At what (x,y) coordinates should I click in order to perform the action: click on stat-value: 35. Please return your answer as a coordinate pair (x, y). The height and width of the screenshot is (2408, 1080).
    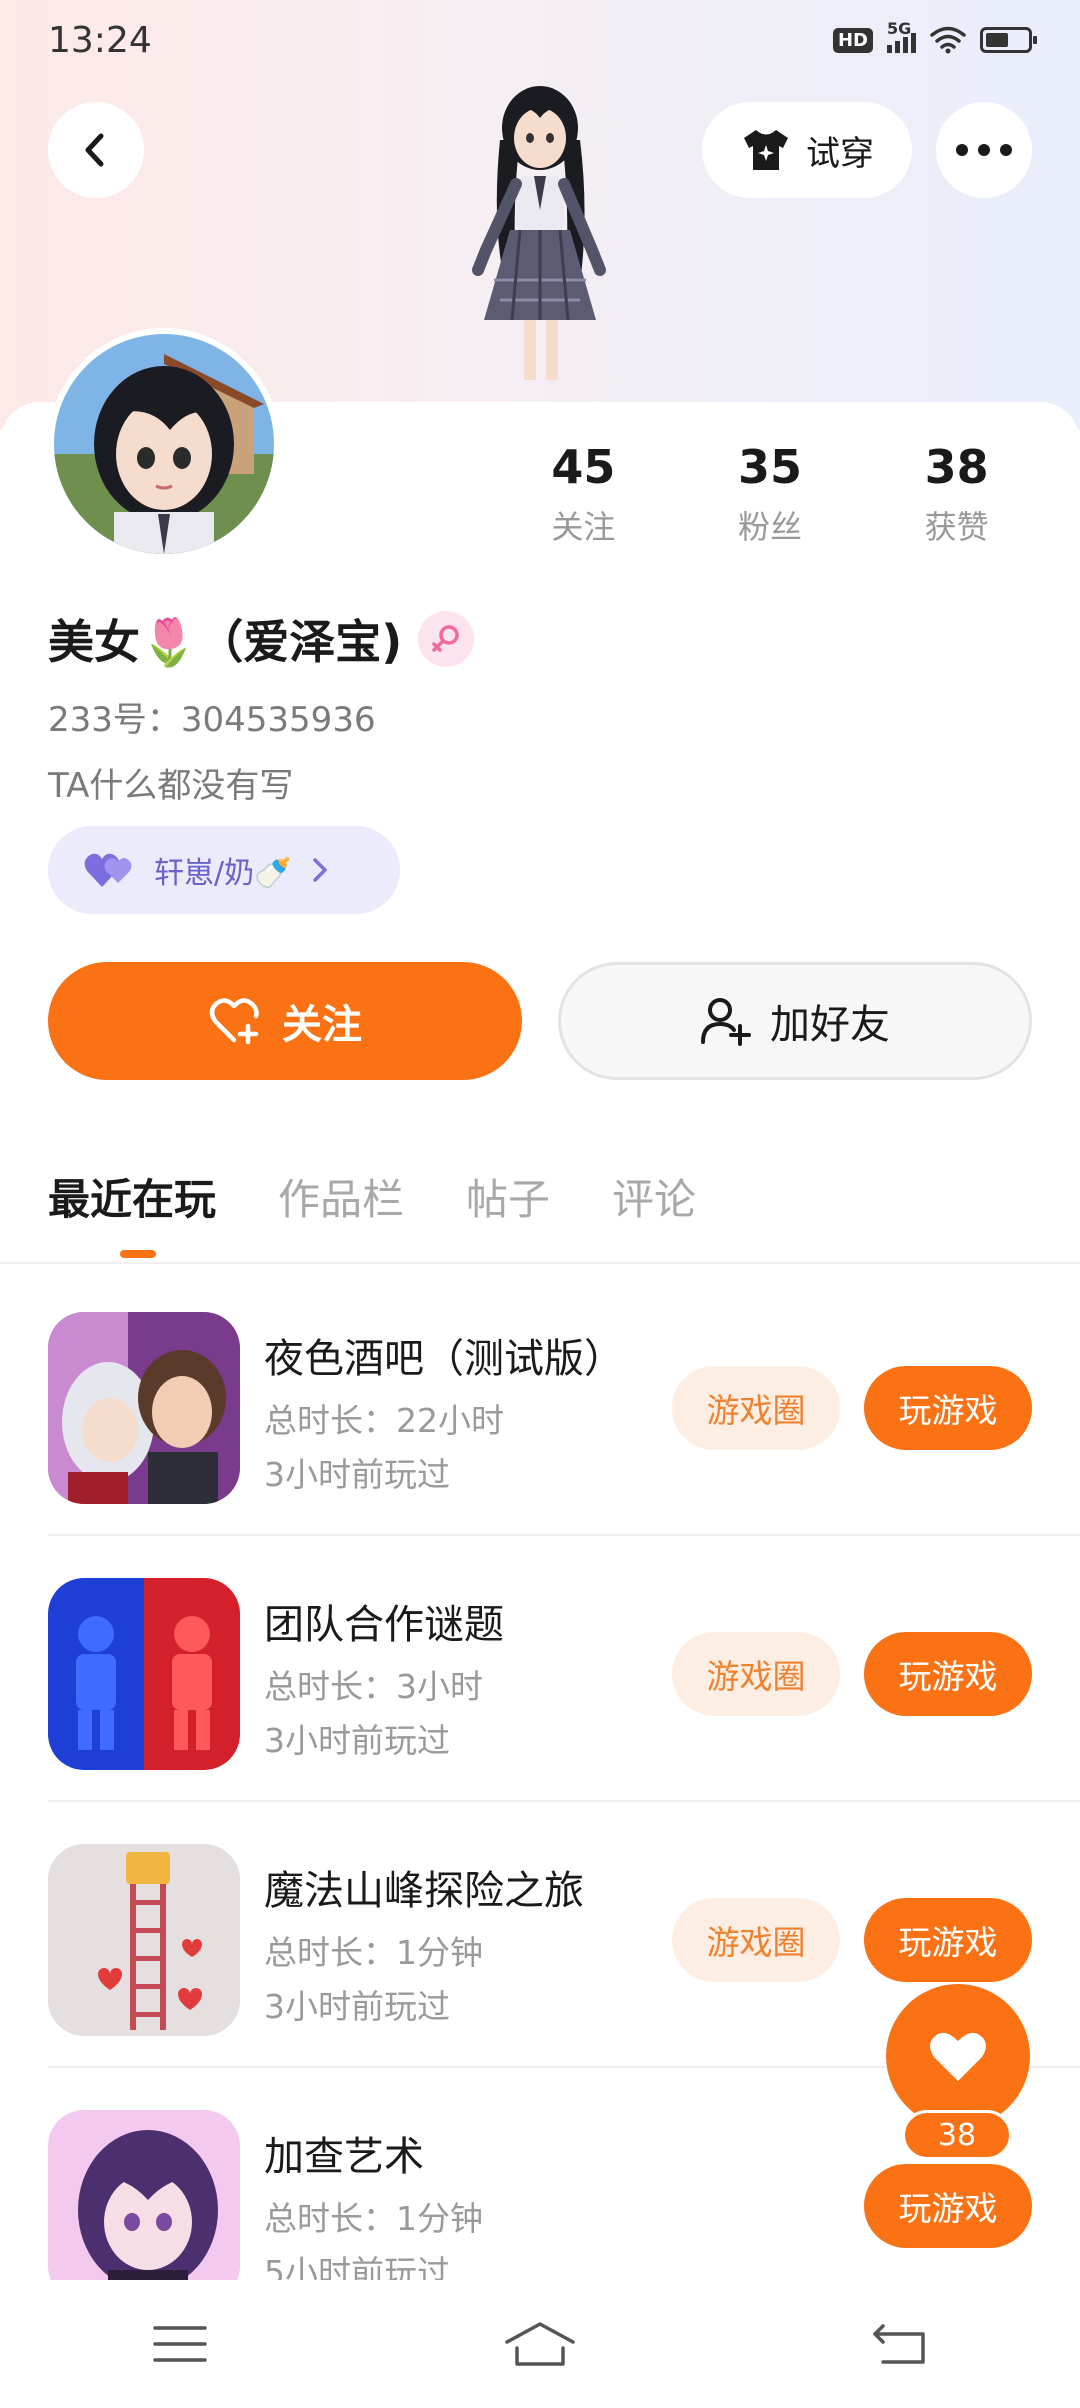
    Looking at the image, I should click on (770, 467).